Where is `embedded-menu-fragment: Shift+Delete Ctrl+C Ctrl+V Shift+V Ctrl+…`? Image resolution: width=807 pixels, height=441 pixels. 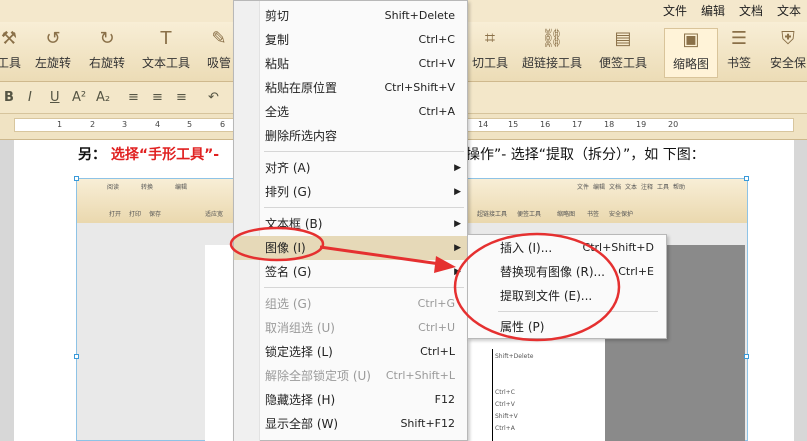
embedded-menu-fragment: Shift+Delete Ctrl+C Ctrl+V Shift+V Ctrl+… is located at coordinates (547, 395).